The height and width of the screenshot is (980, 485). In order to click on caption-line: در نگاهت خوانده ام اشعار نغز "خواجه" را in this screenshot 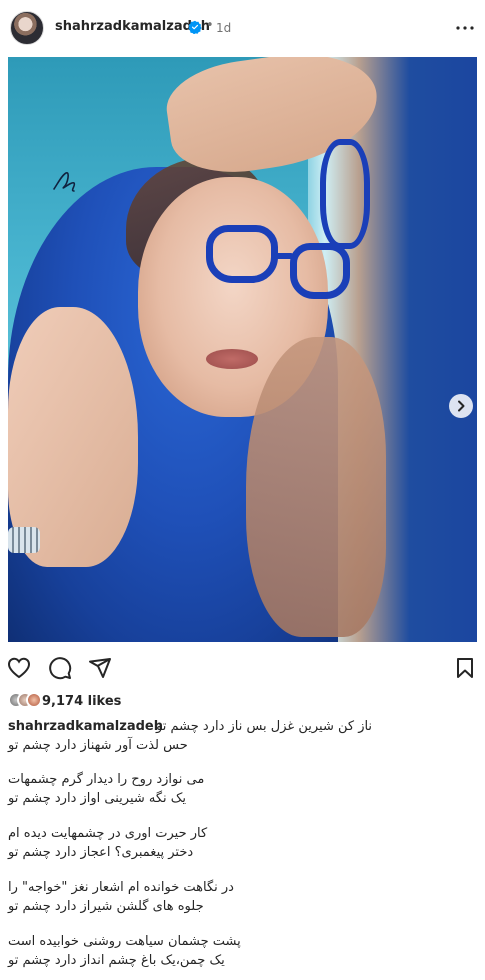, I will do `click(121, 887)`.